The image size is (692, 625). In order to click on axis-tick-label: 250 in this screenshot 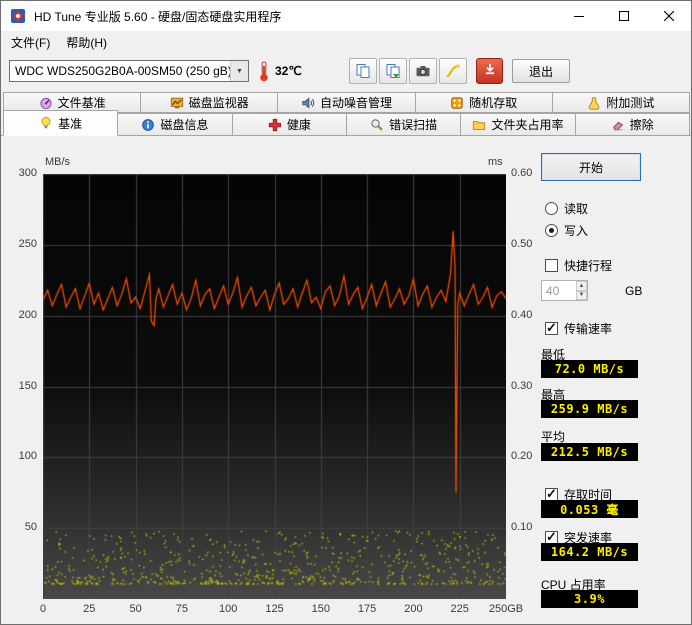, I will do `click(27, 243)`.